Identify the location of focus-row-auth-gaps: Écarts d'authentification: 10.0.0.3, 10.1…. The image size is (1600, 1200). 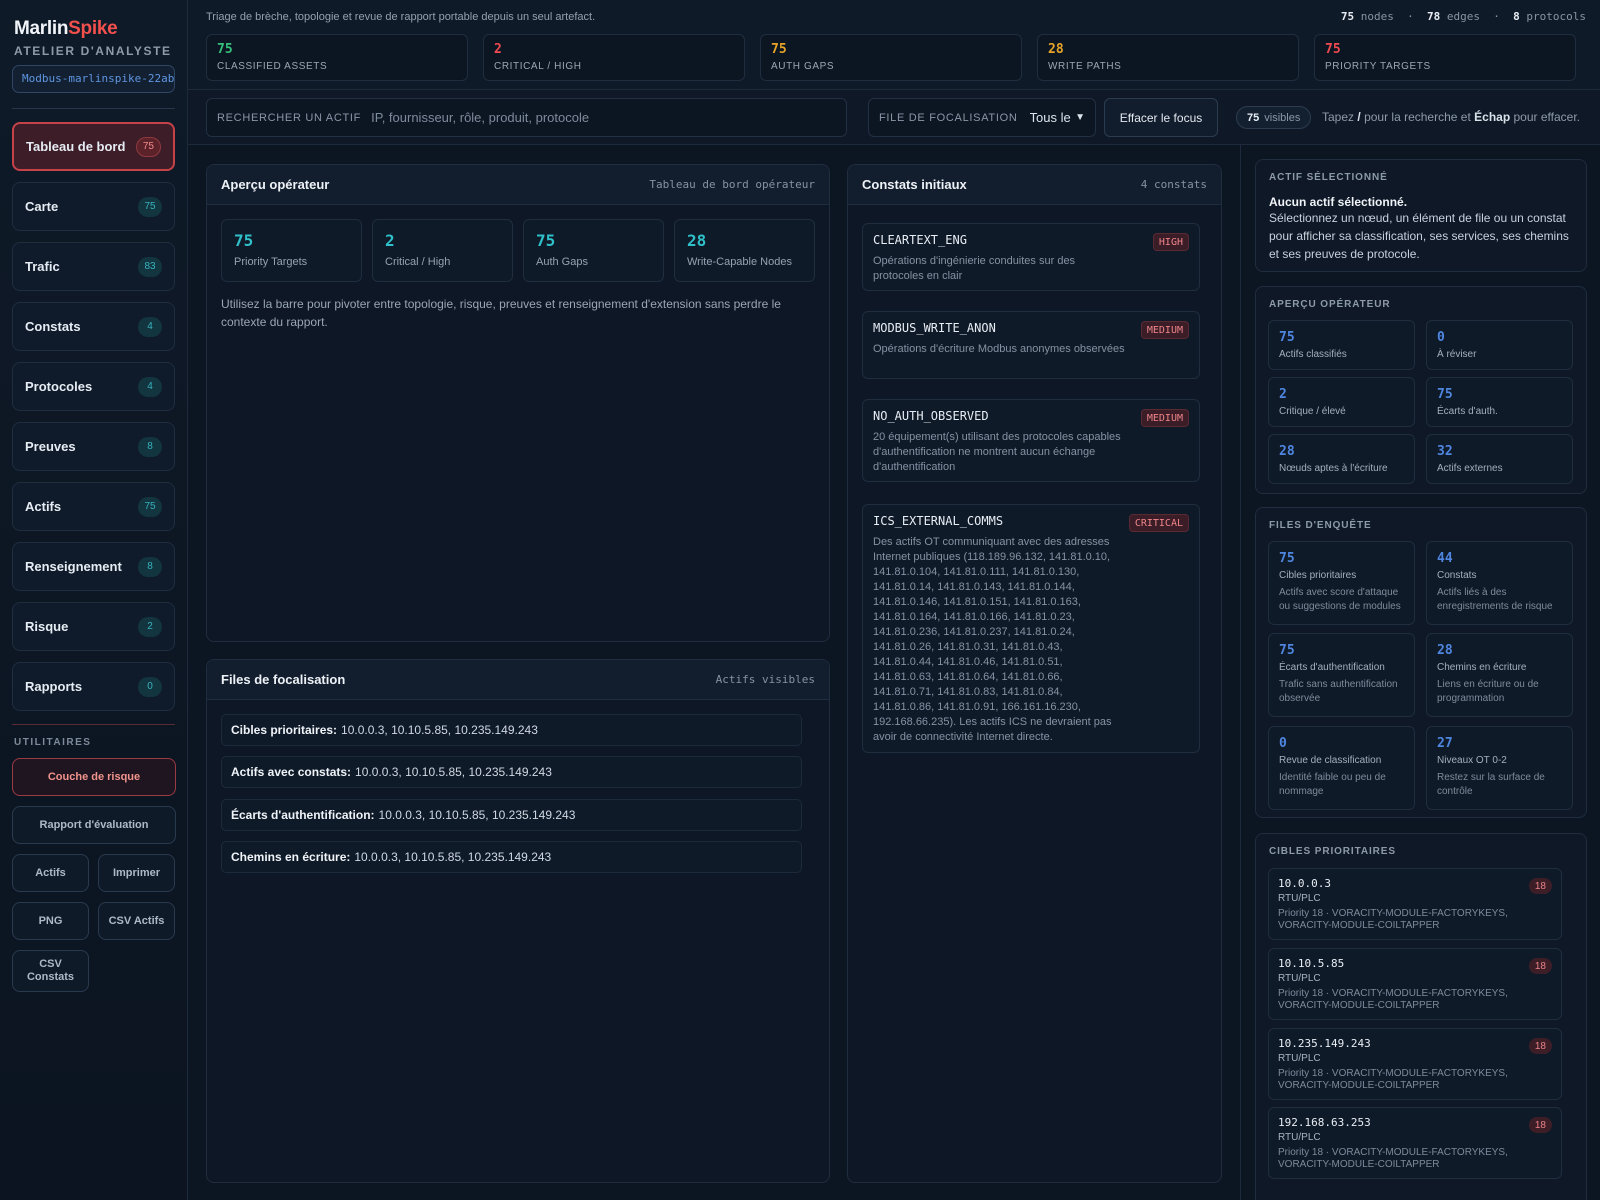
(511, 815).